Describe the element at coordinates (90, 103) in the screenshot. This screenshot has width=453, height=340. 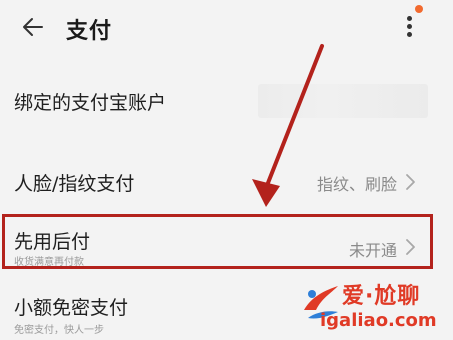
I see `row-label: 绑定的支付宝账户` at that location.